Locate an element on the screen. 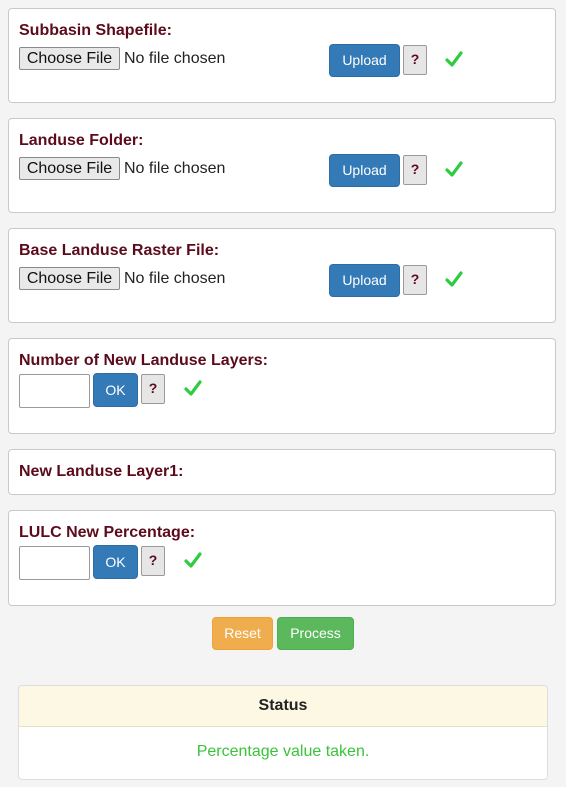 The height and width of the screenshot is (787, 566). landuse-folder-choose-file-button: Choose File is located at coordinates (69, 168).